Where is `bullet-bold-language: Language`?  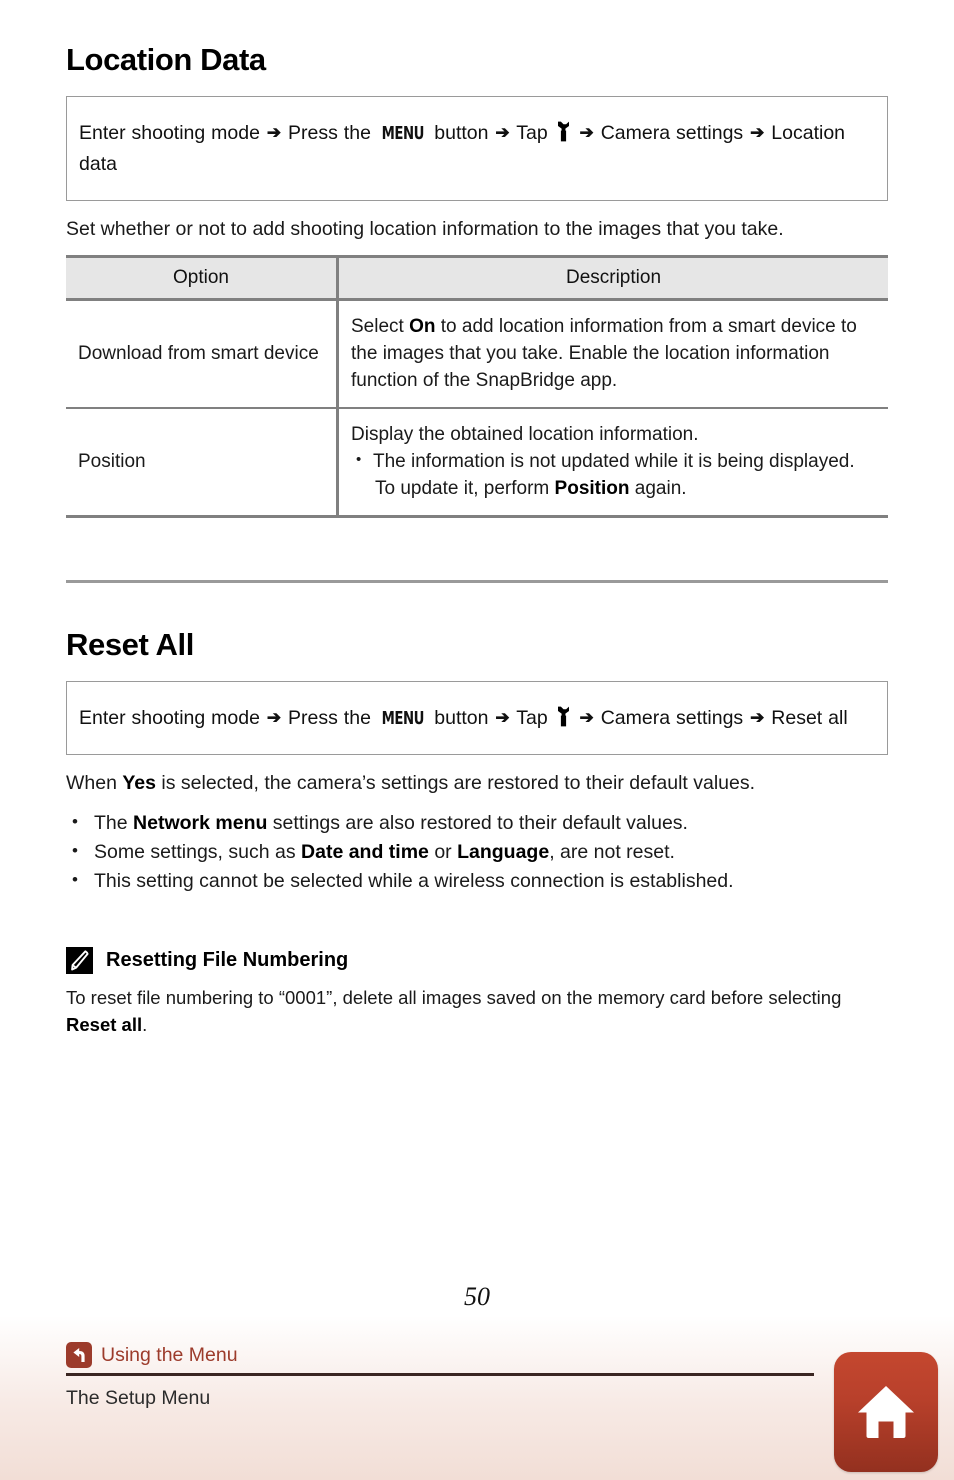 bullet-bold-language: Language is located at coordinates (503, 852).